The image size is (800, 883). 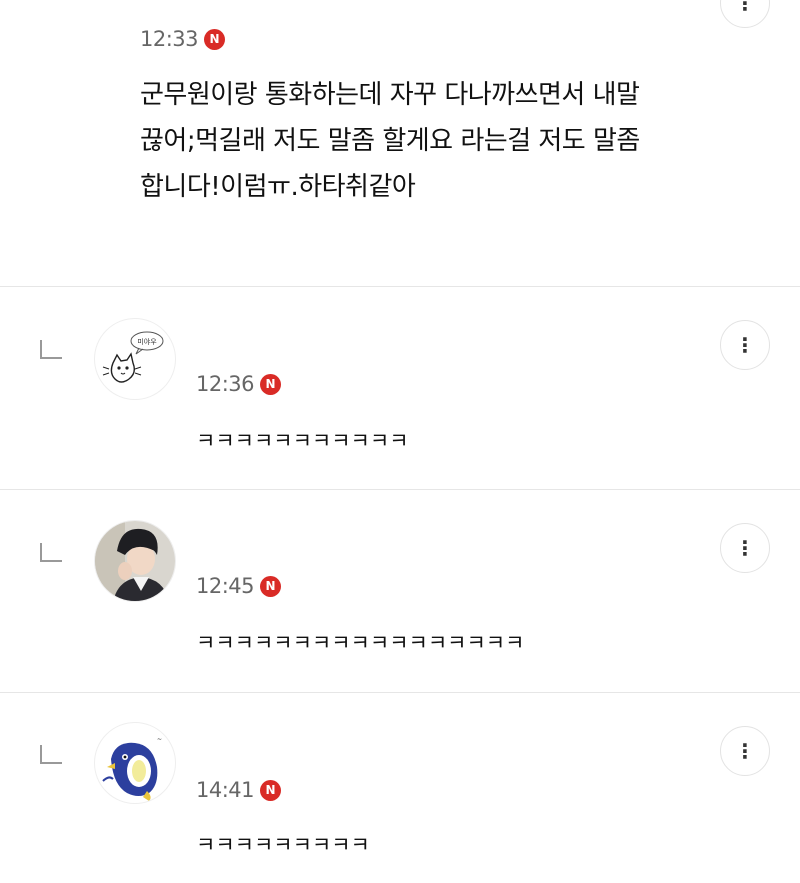 What do you see at coordinates (147, 341) in the screenshot?
I see `avatar-caption: 미야우` at bounding box center [147, 341].